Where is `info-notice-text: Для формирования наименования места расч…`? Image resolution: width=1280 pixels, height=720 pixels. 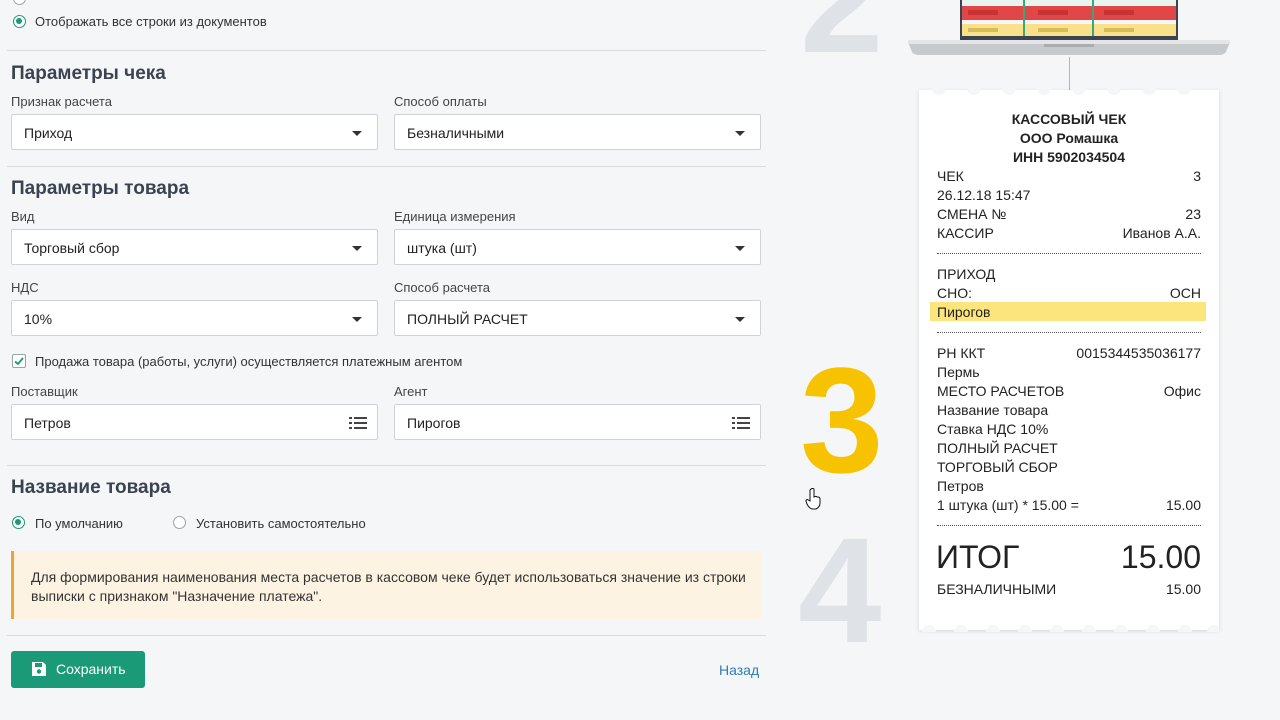 info-notice-text: Для формирования наименования места расч… is located at coordinates (388, 586).